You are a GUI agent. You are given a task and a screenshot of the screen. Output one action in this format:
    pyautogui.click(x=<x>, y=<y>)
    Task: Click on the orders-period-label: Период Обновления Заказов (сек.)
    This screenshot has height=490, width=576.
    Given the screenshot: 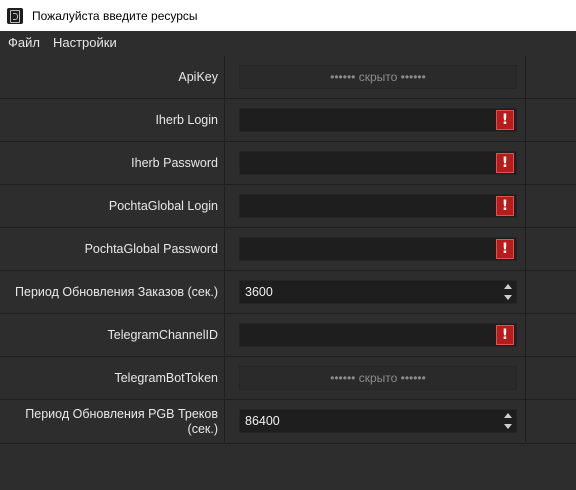 What is the action you would take?
    pyautogui.click(x=116, y=291)
    